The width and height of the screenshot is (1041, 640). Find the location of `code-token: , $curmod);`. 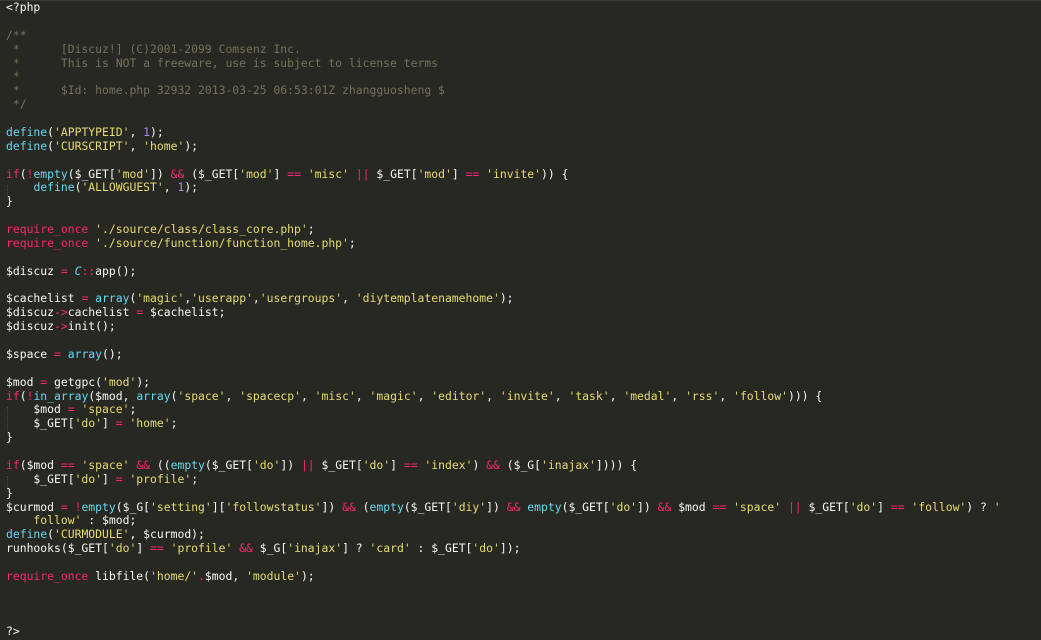

code-token: , $curmod); is located at coordinates (167, 535).